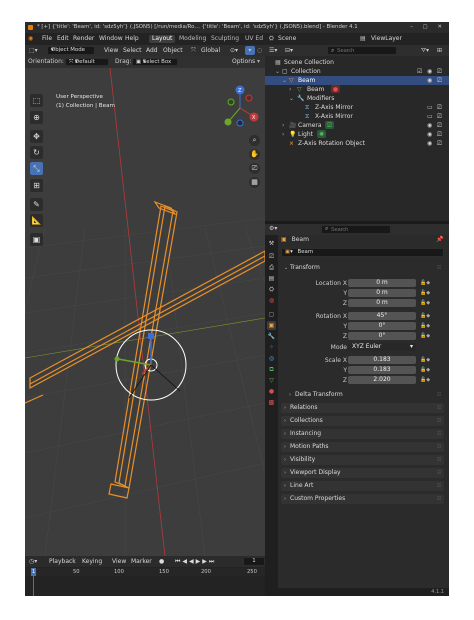 The height and width of the screenshot is (620, 474). I want to click on outliner-row-x-axis-mirror: ⧖ X-Axis Mirror ▭ ⎚, so click(357, 116).